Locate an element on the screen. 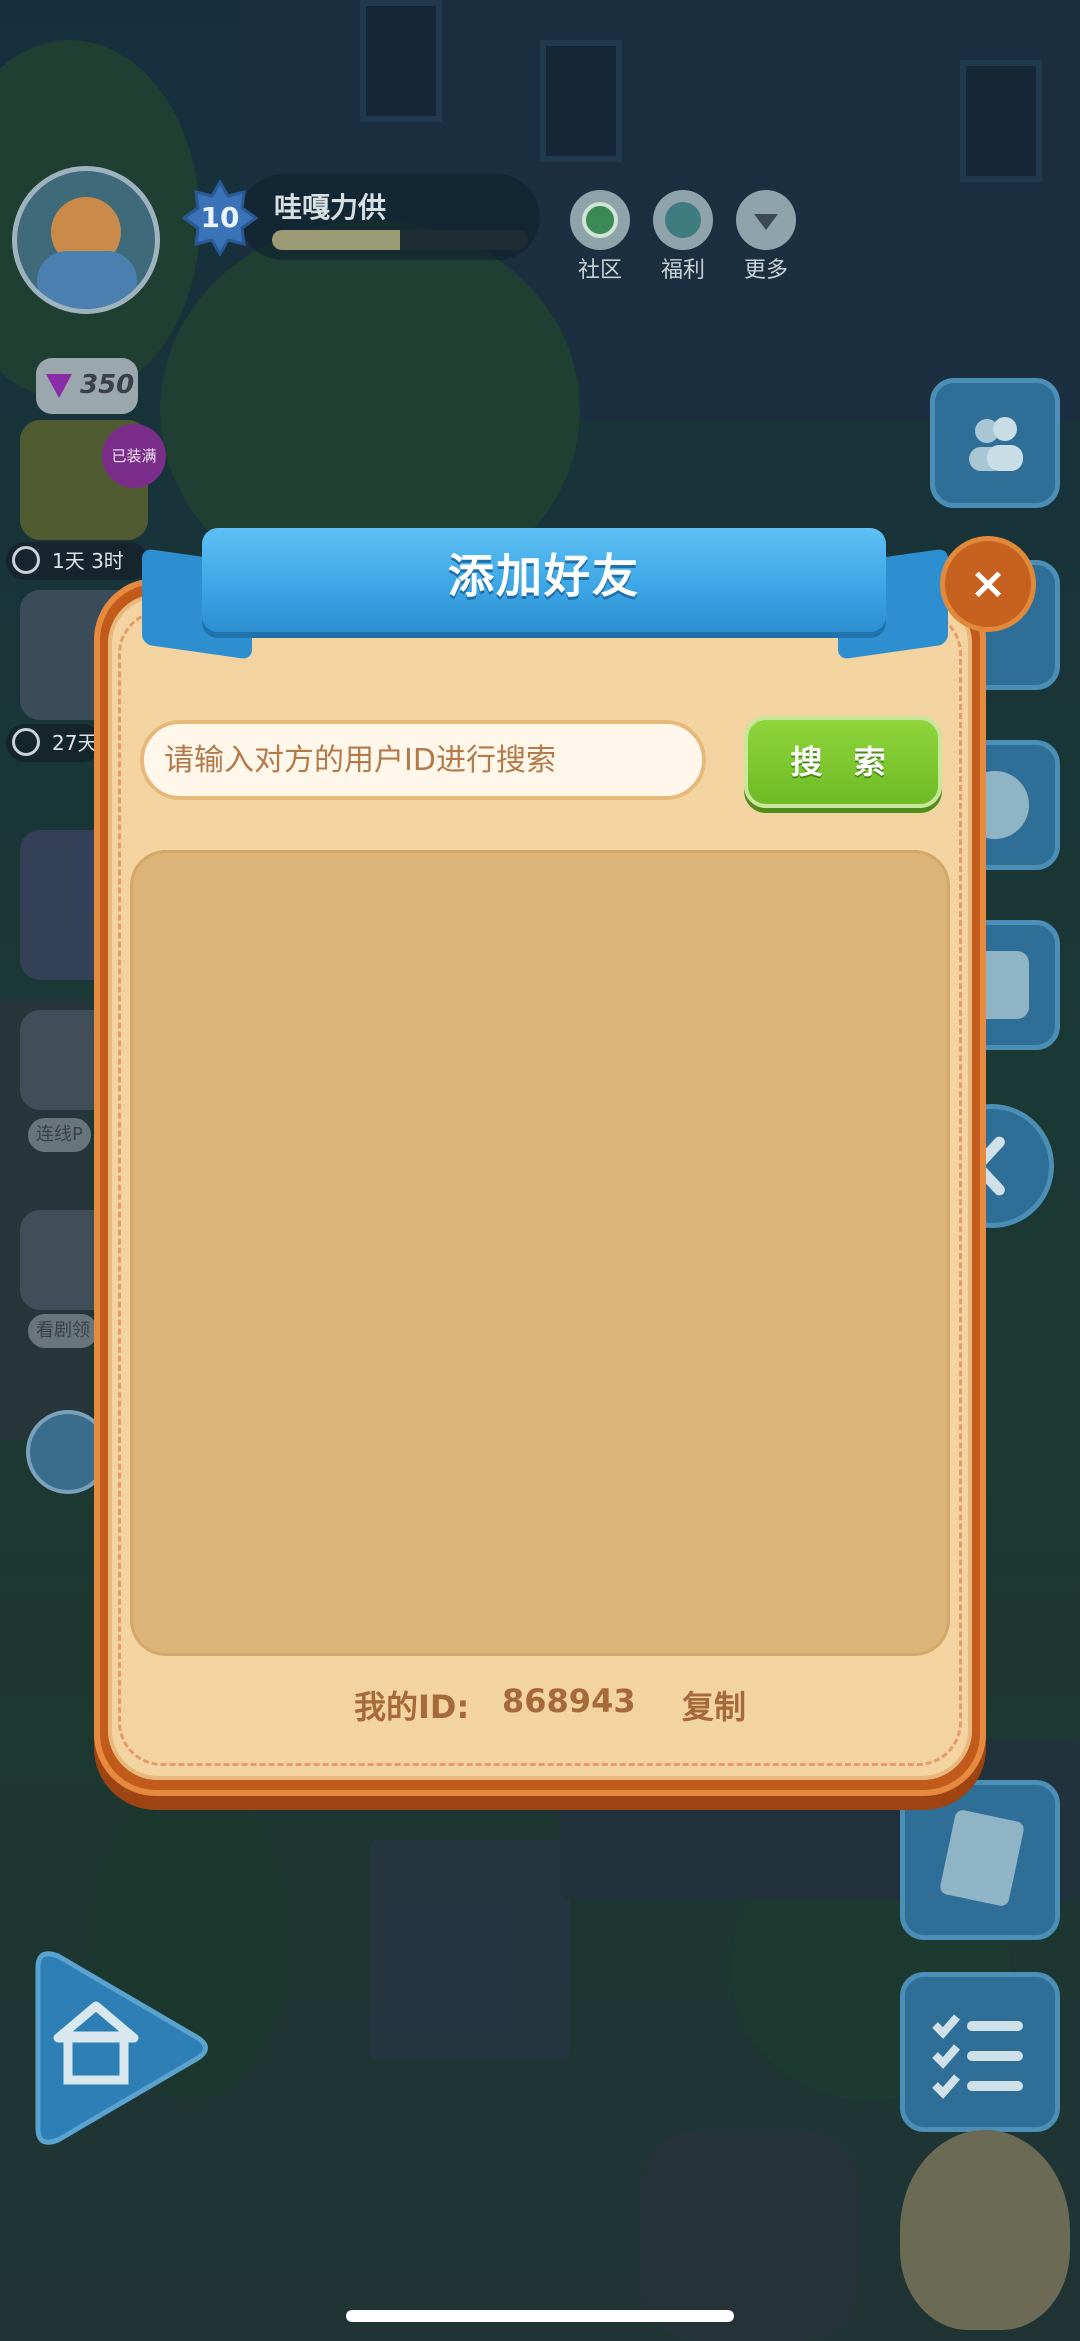 The image size is (1080, 2341). event-timer: 1天 3时 is located at coordinates (77, 561).